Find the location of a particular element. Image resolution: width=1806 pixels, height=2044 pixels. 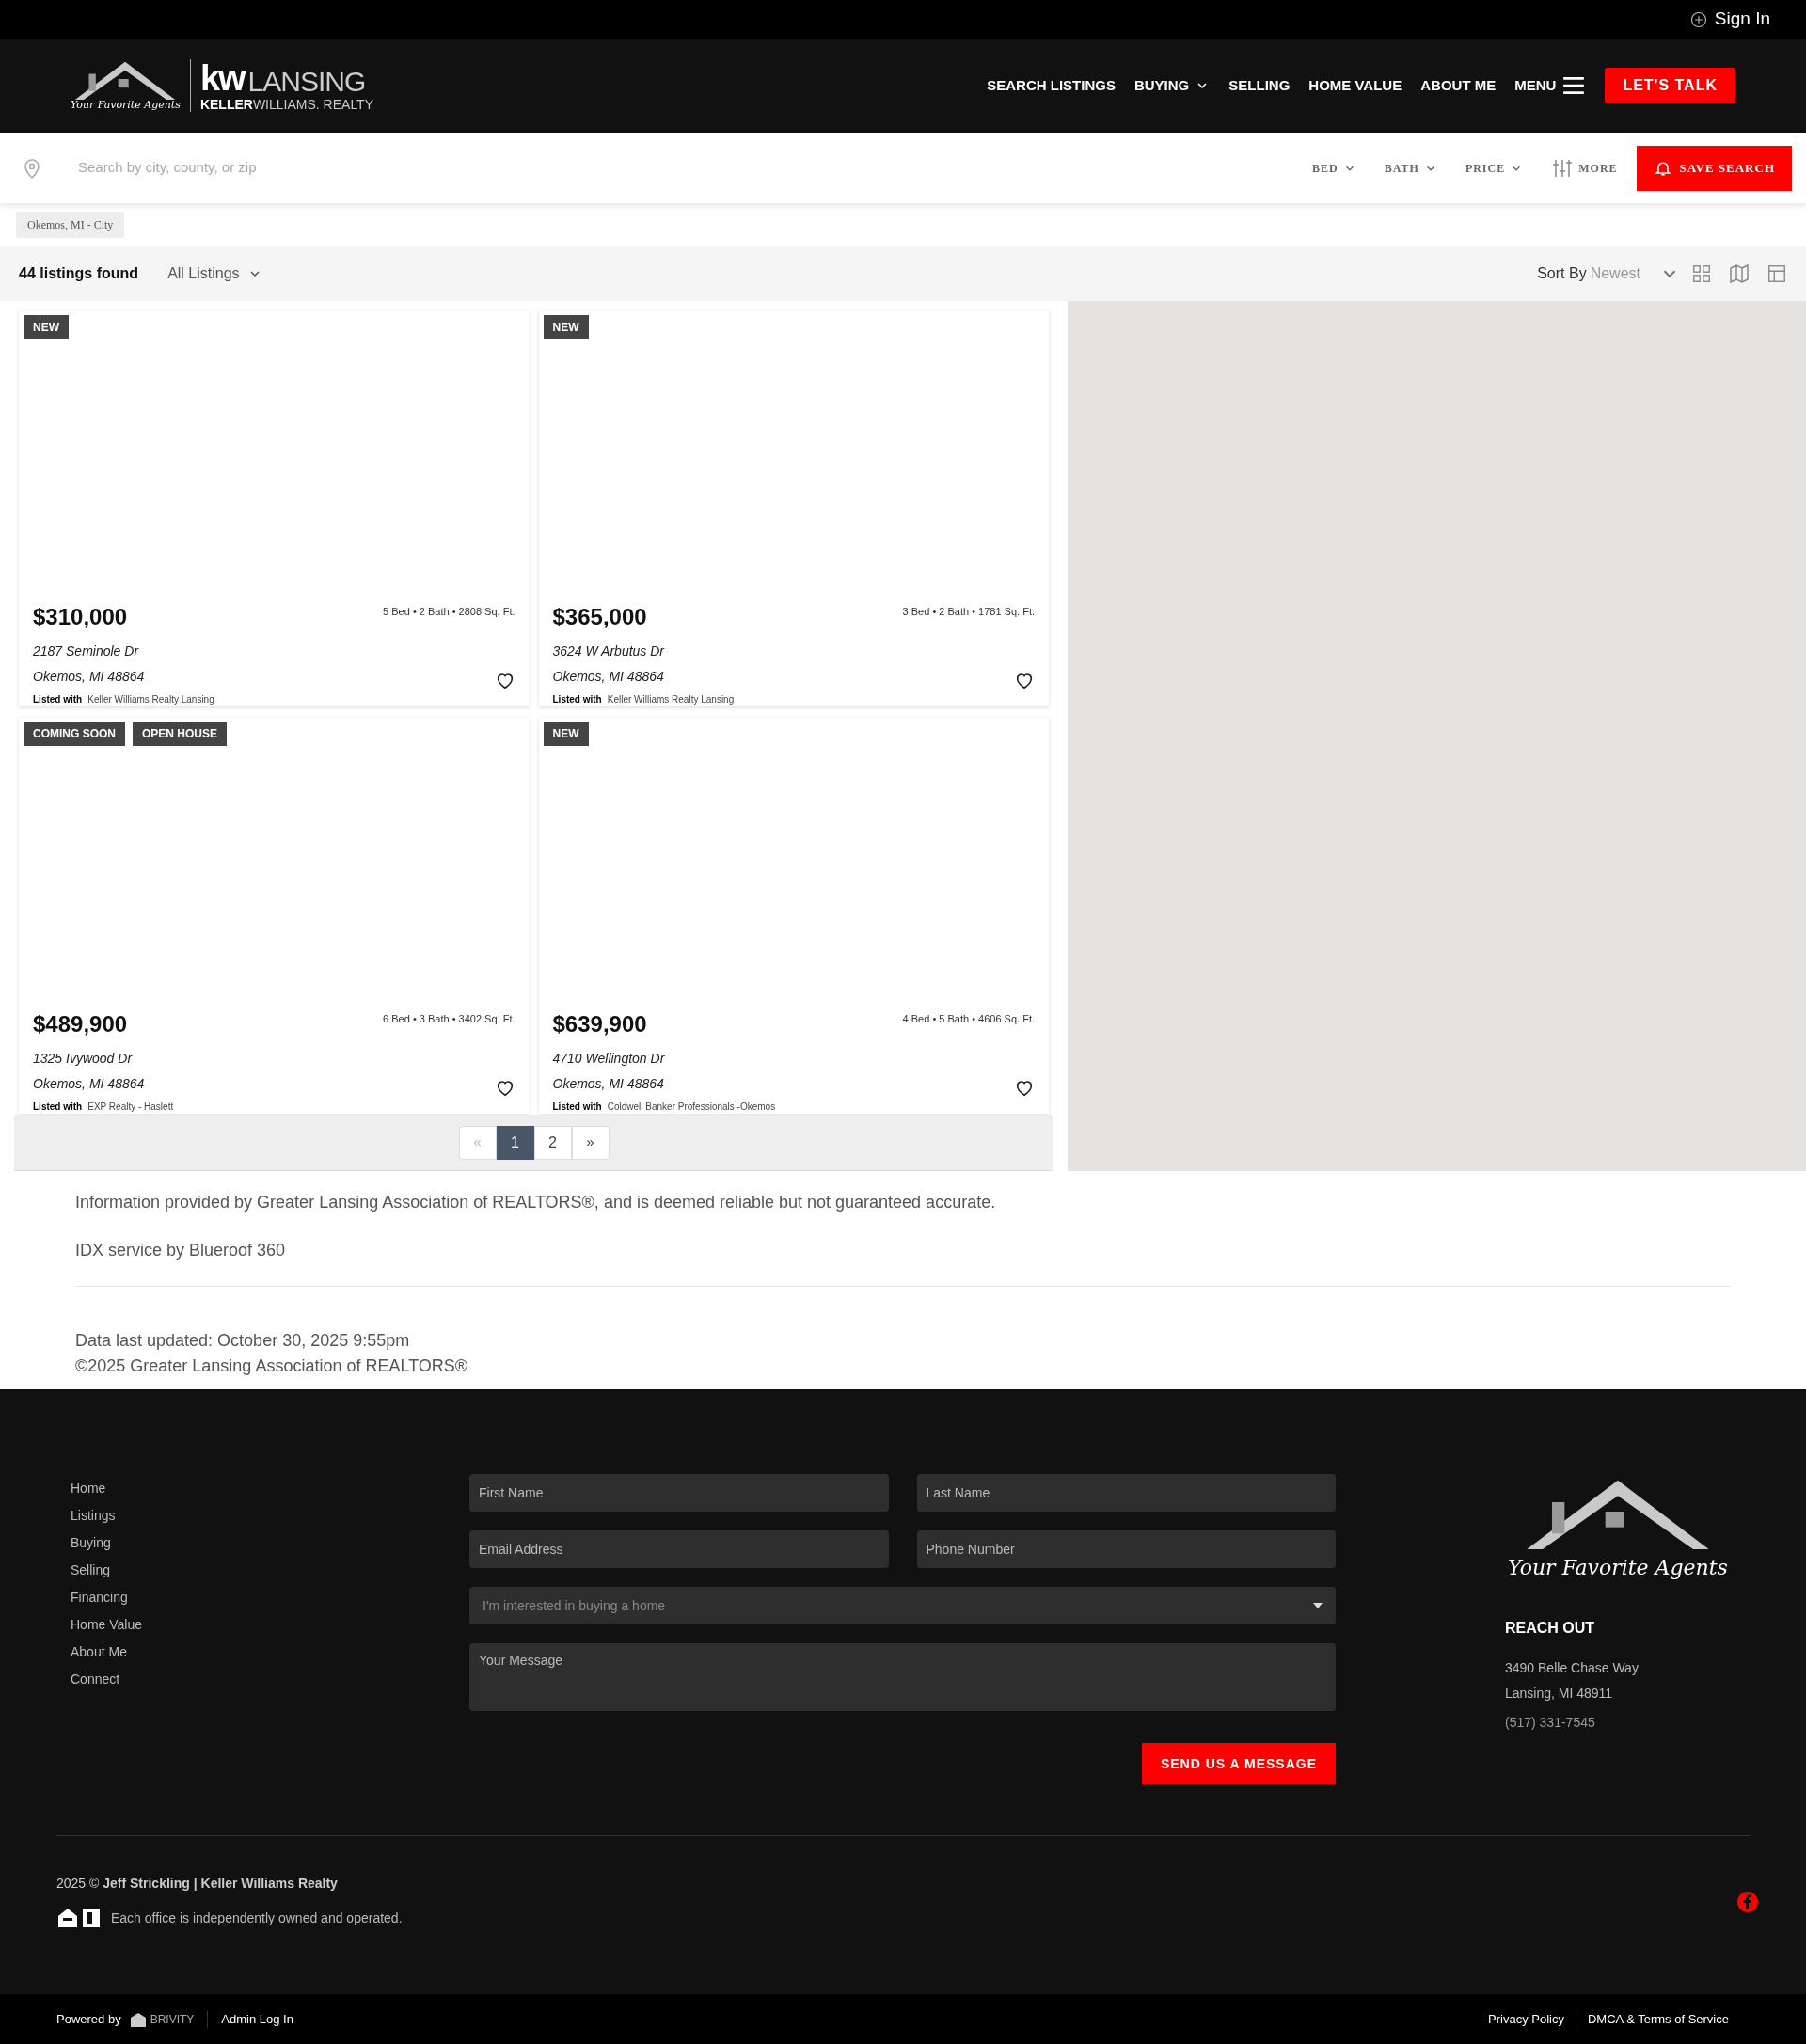

disclaimer-text: IDX service by Blueroof 360 is located at coordinates (181, 1250).